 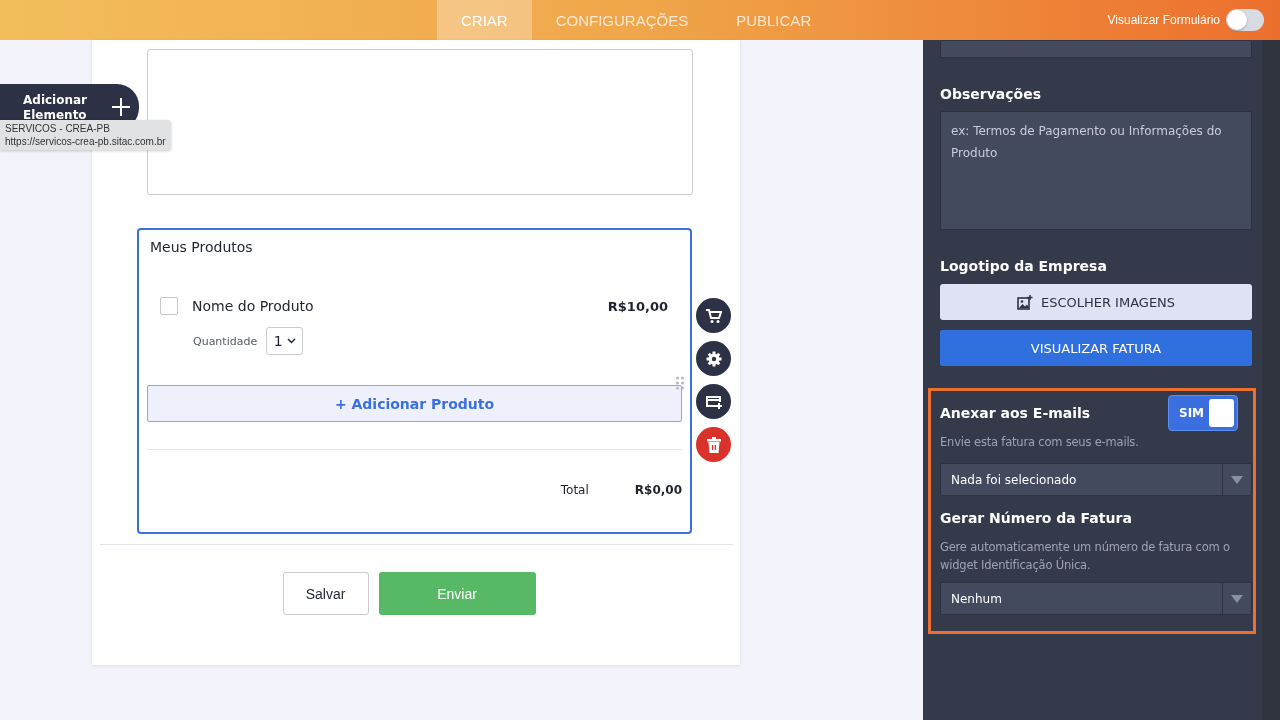 What do you see at coordinates (658, 490) in the screenshot?
I see `total-value: R$0,00` at bounding box center [658, 490].